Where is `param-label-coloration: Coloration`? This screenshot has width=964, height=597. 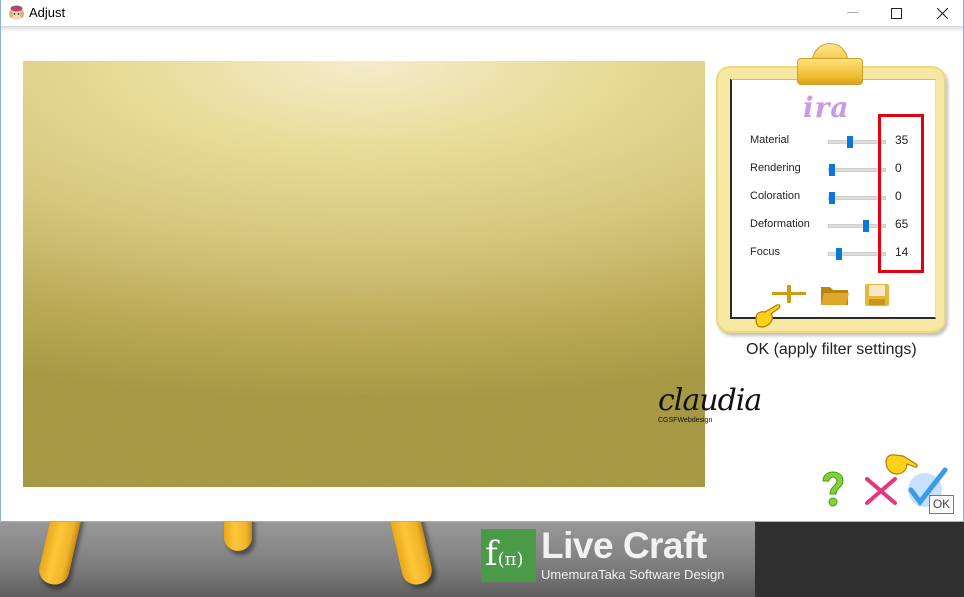 param-label-coloration: Coloration is located at coordinates (775, 196).